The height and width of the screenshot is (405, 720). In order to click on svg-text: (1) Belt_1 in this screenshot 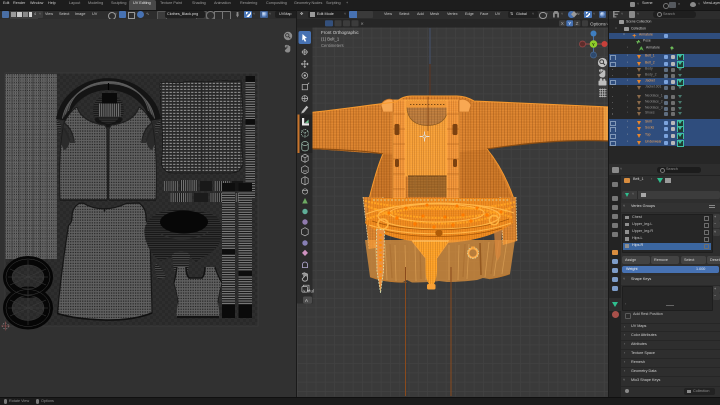, I will do `click(330, 39)`.